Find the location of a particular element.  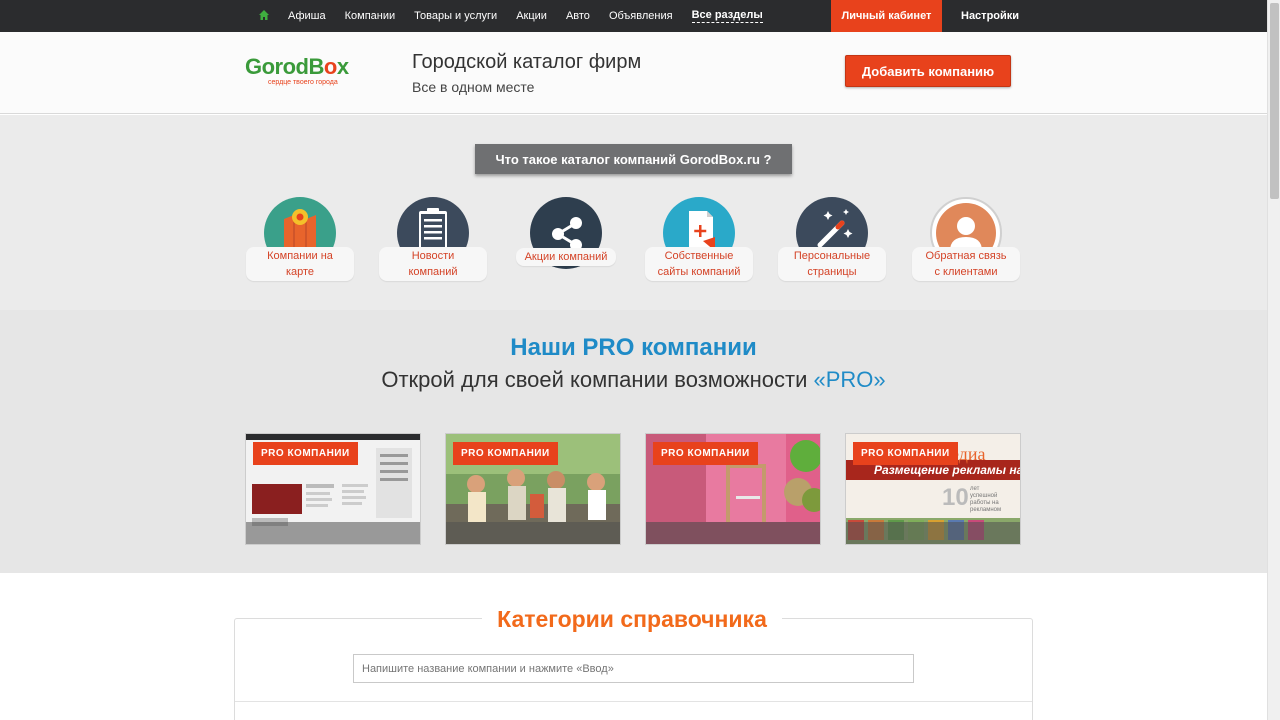

card-banner-heading: Размещение рекламы на is located at coordinates (947, 470).